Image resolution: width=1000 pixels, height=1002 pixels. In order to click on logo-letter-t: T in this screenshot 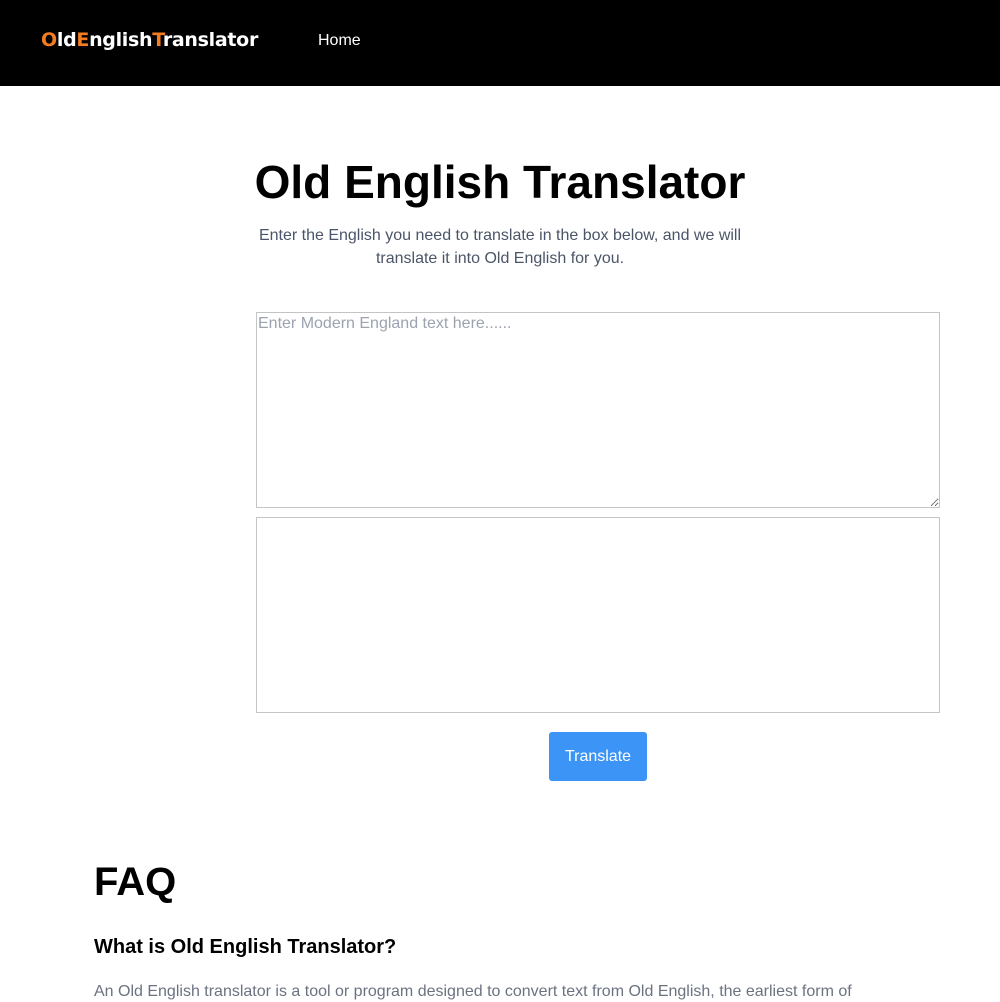, I will do `click(157, 40)`.